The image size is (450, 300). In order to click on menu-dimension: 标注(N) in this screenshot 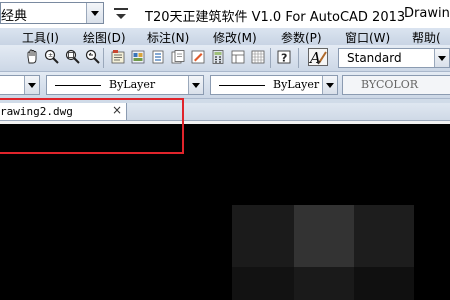, I will do `click(168, 37)`.